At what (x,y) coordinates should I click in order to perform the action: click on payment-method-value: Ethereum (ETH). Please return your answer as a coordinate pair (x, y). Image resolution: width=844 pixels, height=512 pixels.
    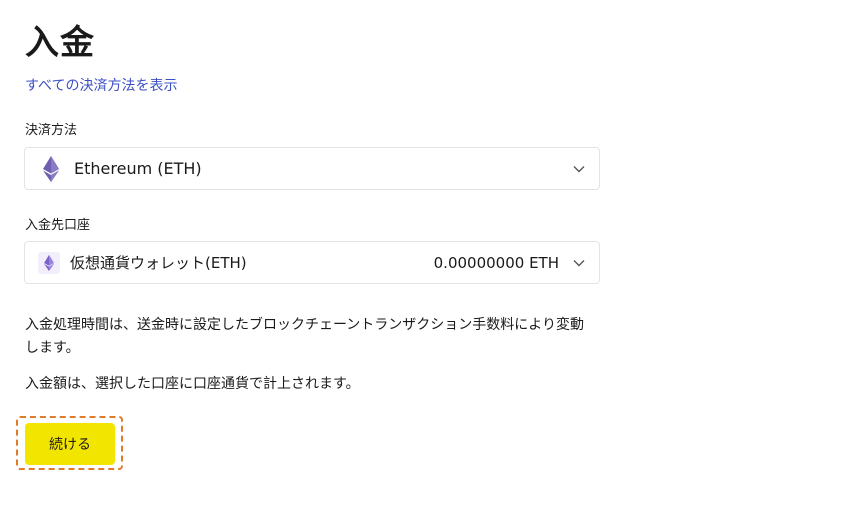
    Looking at the image, I should click on (138, 168).